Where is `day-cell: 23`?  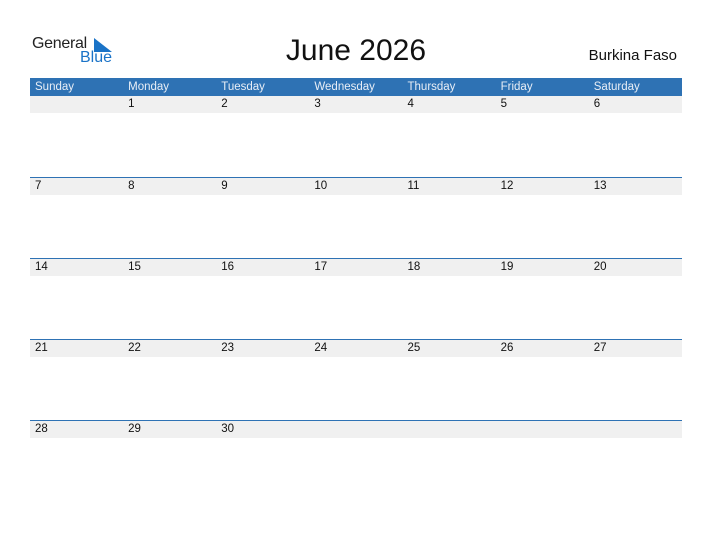
day-cell: 23 is located at coordinates (228, 348).